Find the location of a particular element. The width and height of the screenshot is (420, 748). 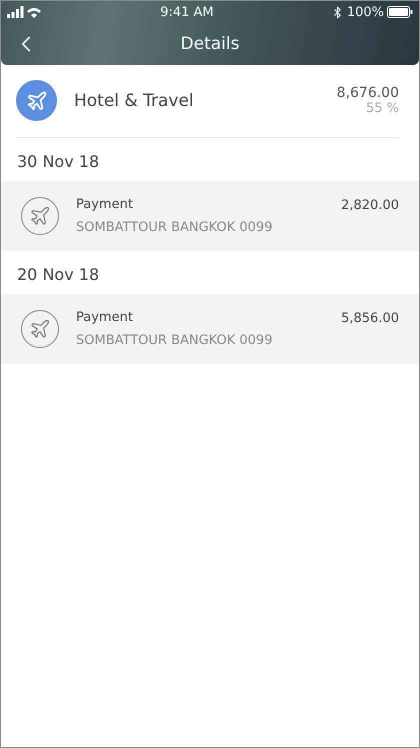

category-name: Hotel & Travel is located at coordinates (134, 100).